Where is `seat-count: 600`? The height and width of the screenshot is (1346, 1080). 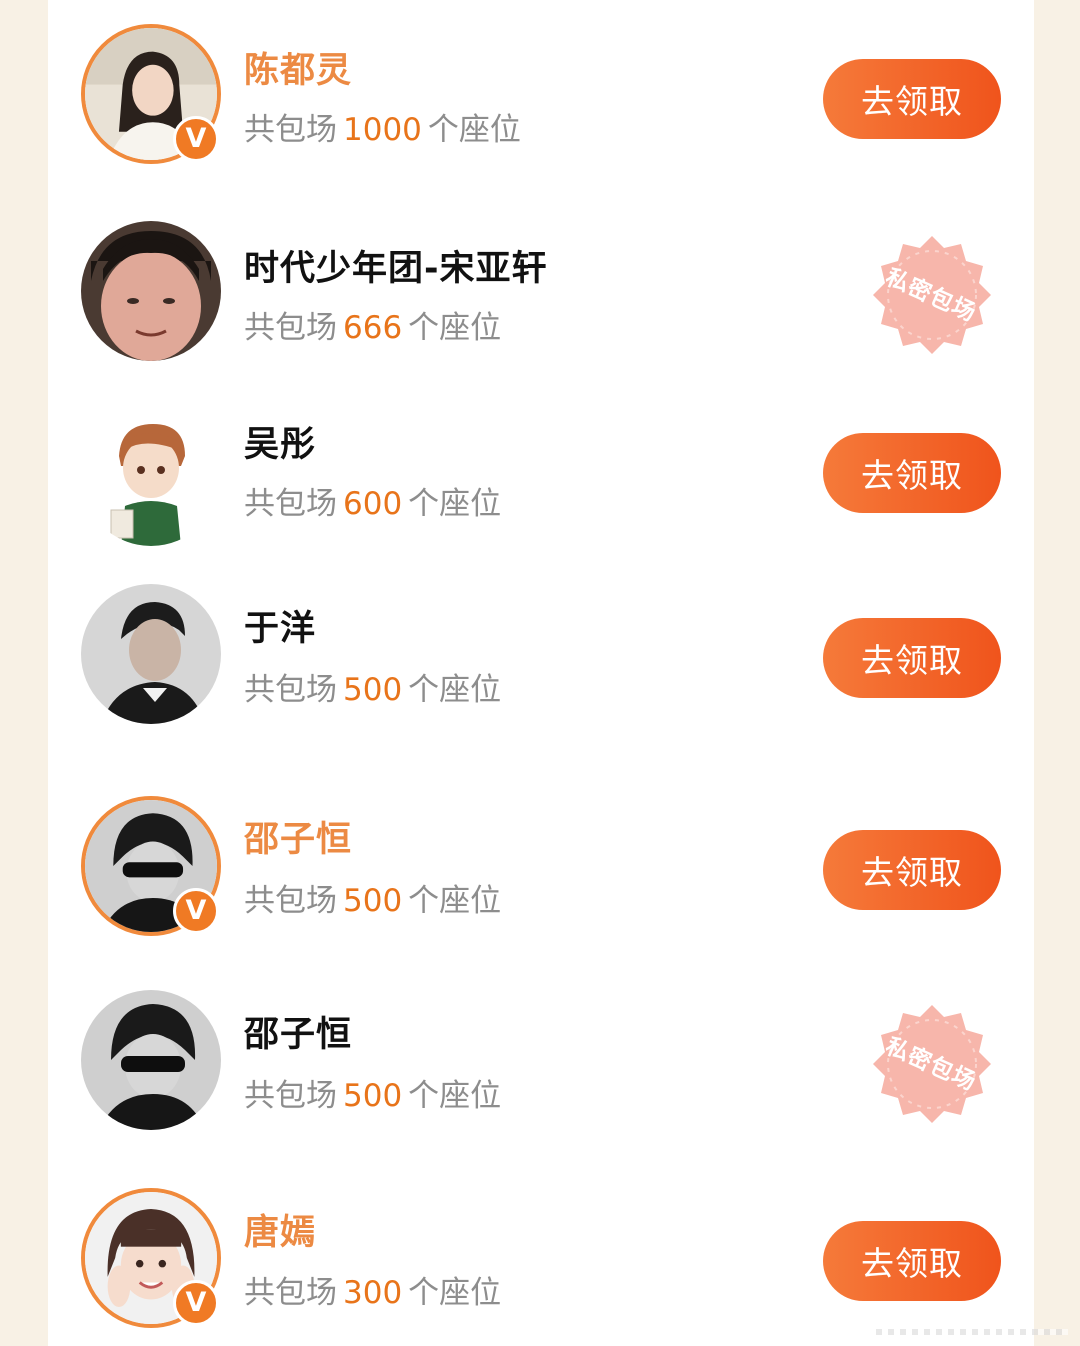 seat-count: 600 is located at coordinates (373, 504).